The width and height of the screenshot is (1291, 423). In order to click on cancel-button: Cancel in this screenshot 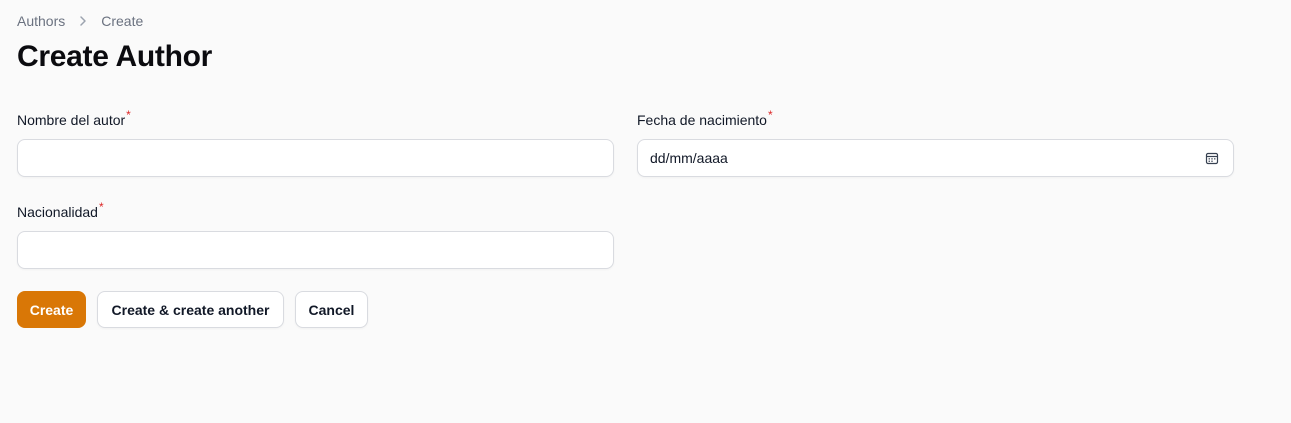, I will do `click(331, 309)`.